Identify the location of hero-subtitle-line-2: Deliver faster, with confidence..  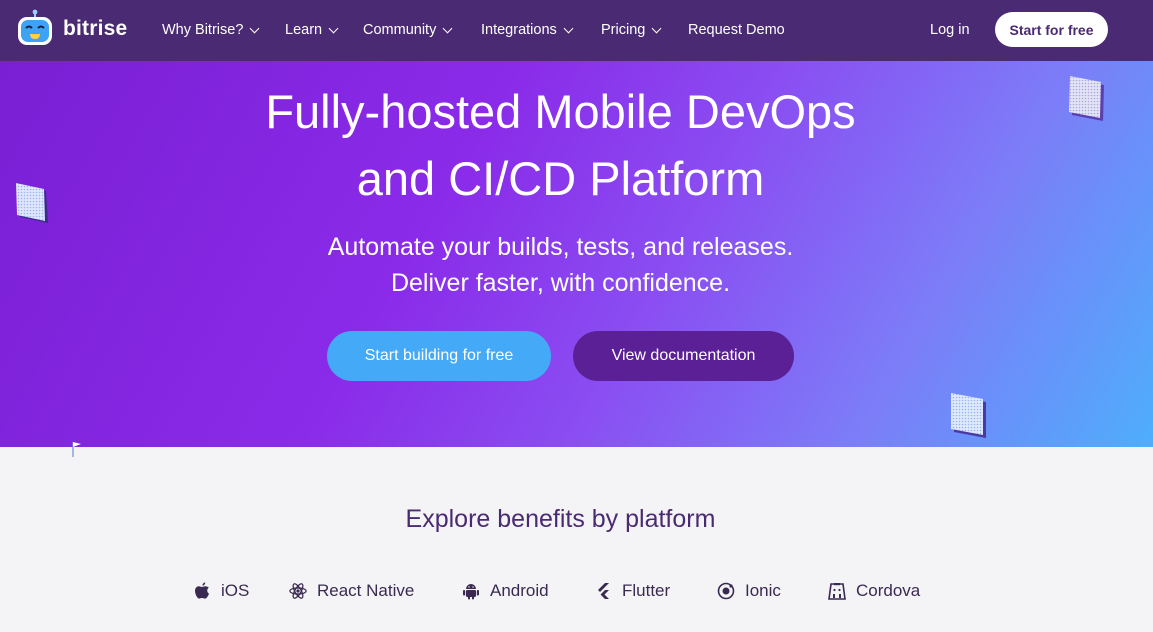
(560, 283).